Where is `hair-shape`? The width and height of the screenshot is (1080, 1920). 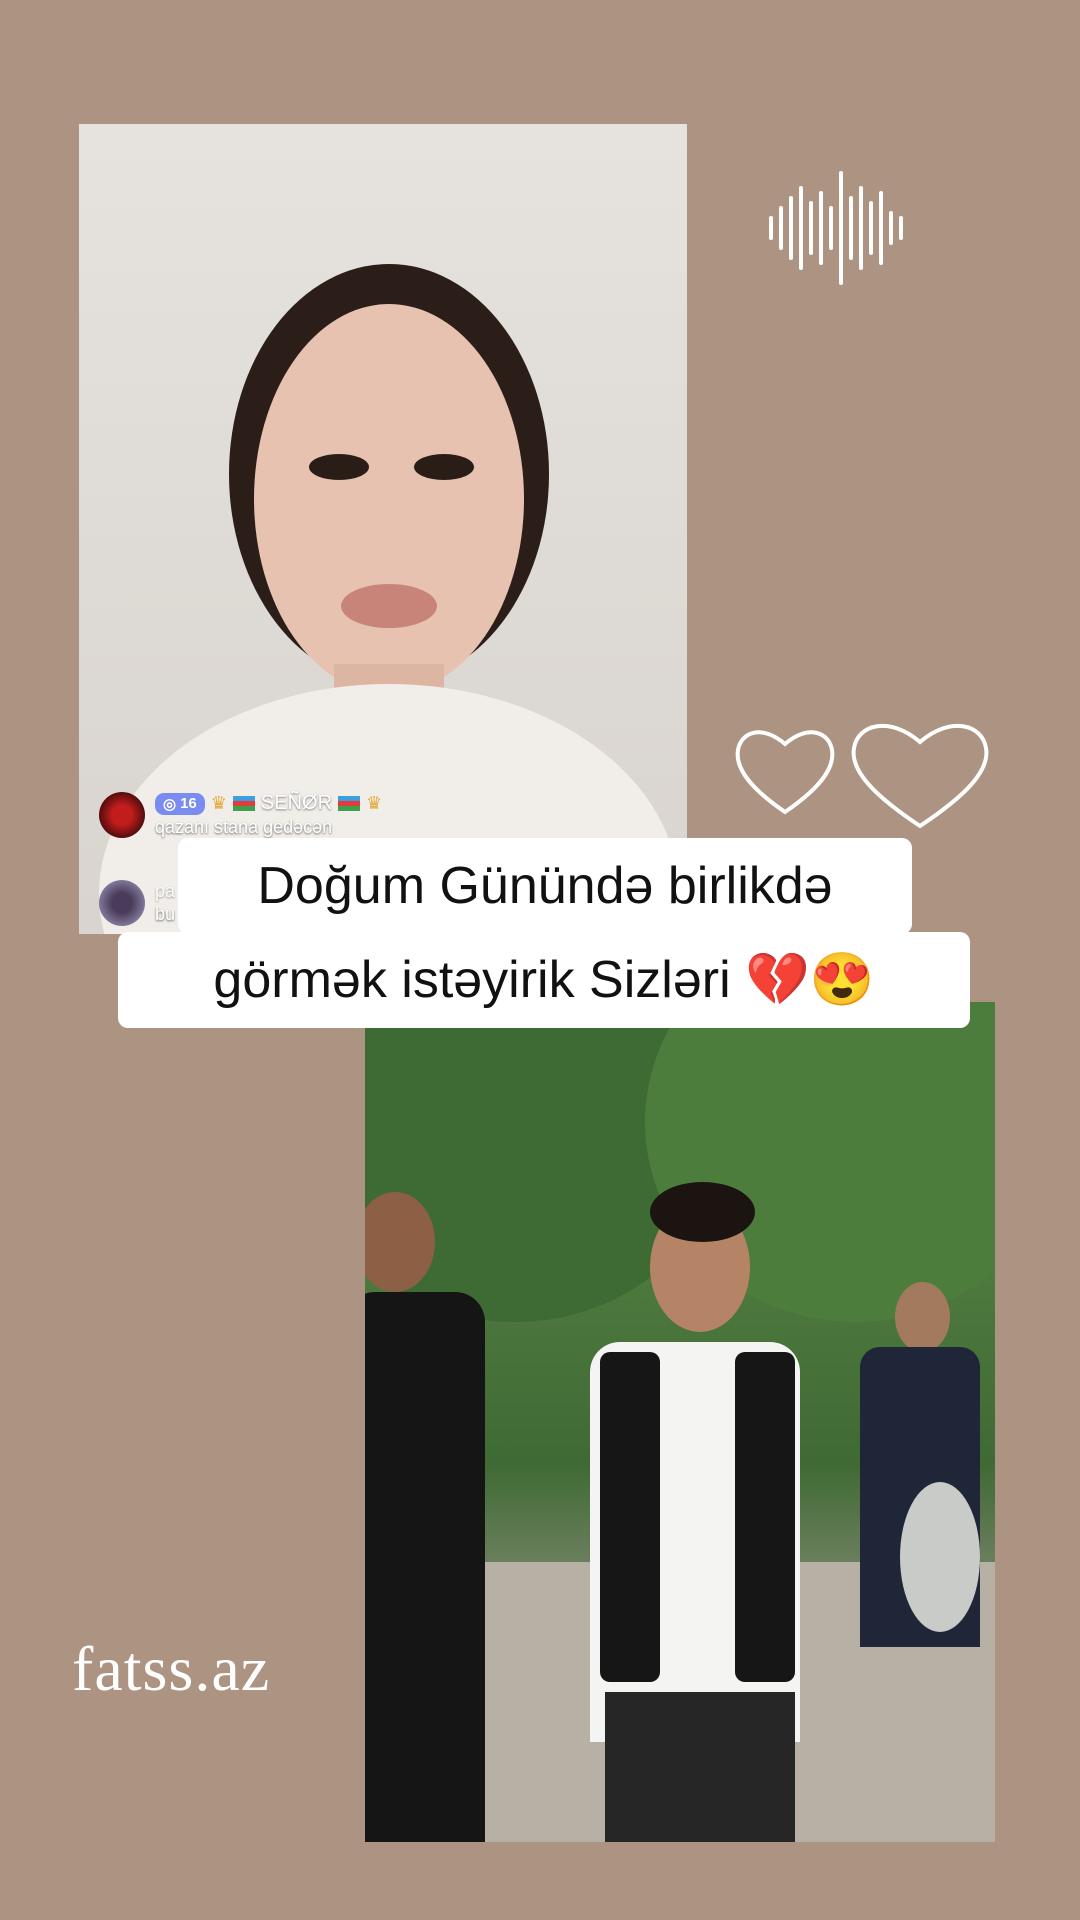 hair-shape is located at coordinates (702, 1212).